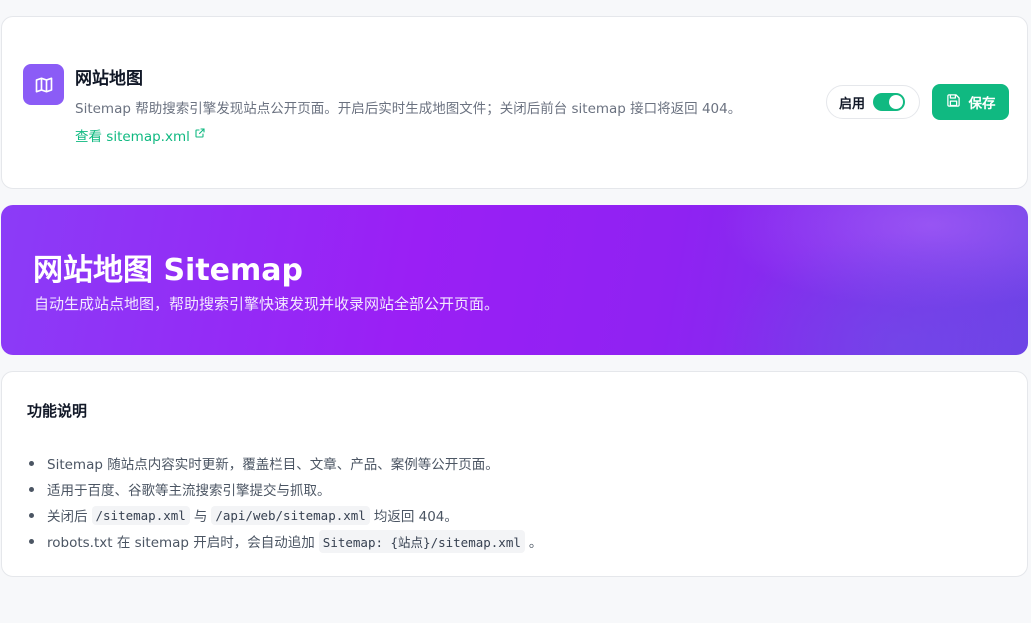 The image size is (1031, 623). Describe the element at coordinates (200, 517) in the screenshot. I see `list-item-text: 与` at that location.